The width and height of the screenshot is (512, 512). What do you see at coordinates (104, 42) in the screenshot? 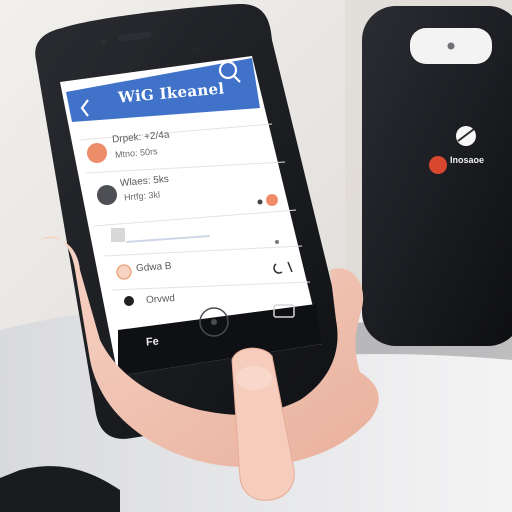
I see `phone-camera` at bounding box center [104, 42].